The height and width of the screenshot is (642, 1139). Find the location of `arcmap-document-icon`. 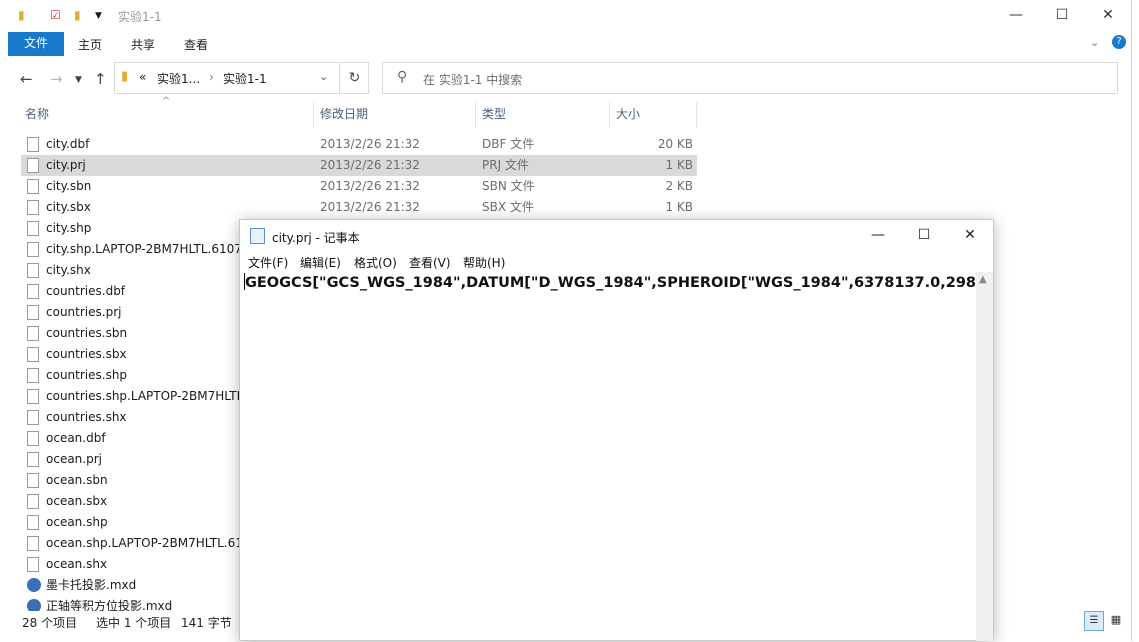

arcmap-document-icon is located at coordinates (34, 585).